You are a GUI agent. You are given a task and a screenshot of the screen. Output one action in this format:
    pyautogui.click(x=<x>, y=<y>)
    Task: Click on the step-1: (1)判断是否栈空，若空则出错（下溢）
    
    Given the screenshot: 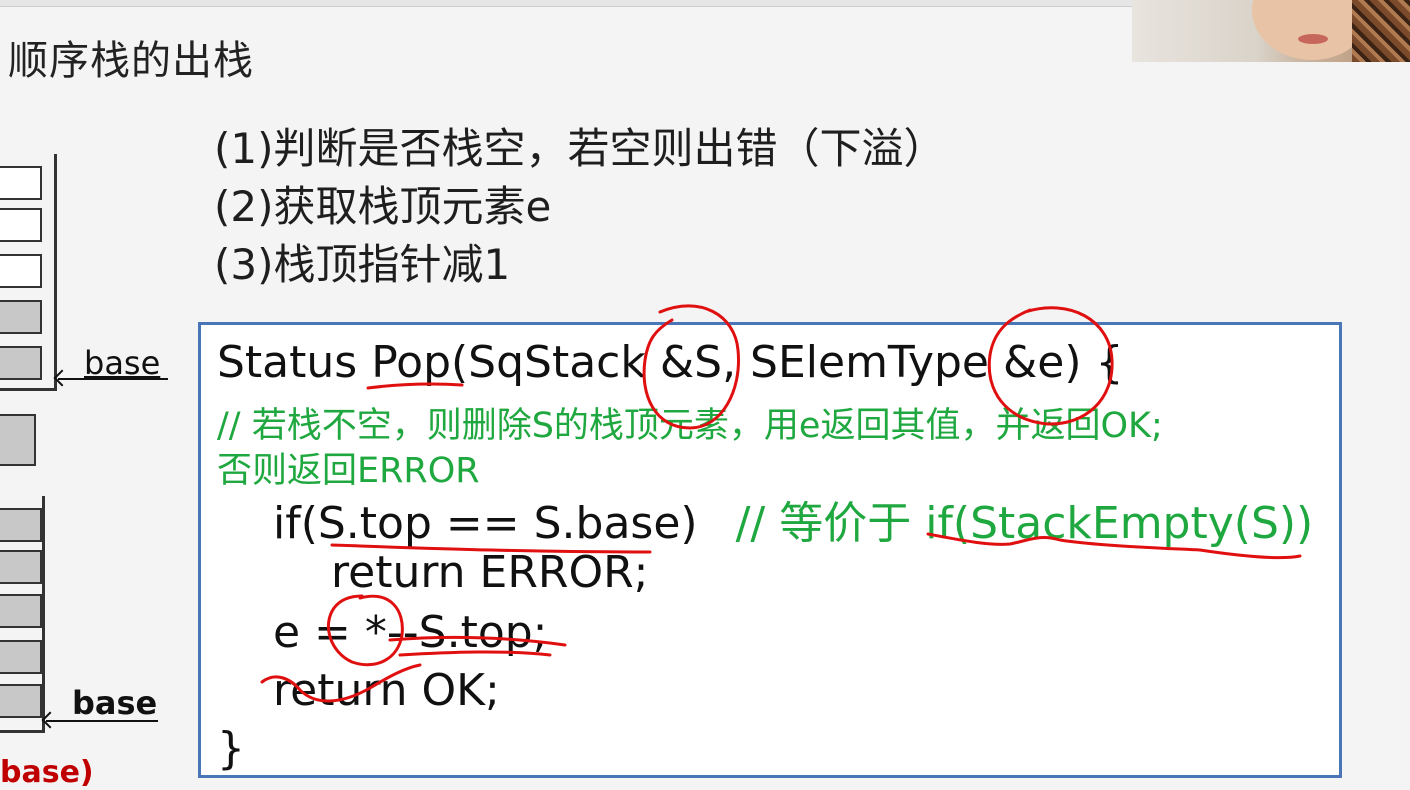 What is the action you would take?
    pyautogui.click(x=580, y=148)
    